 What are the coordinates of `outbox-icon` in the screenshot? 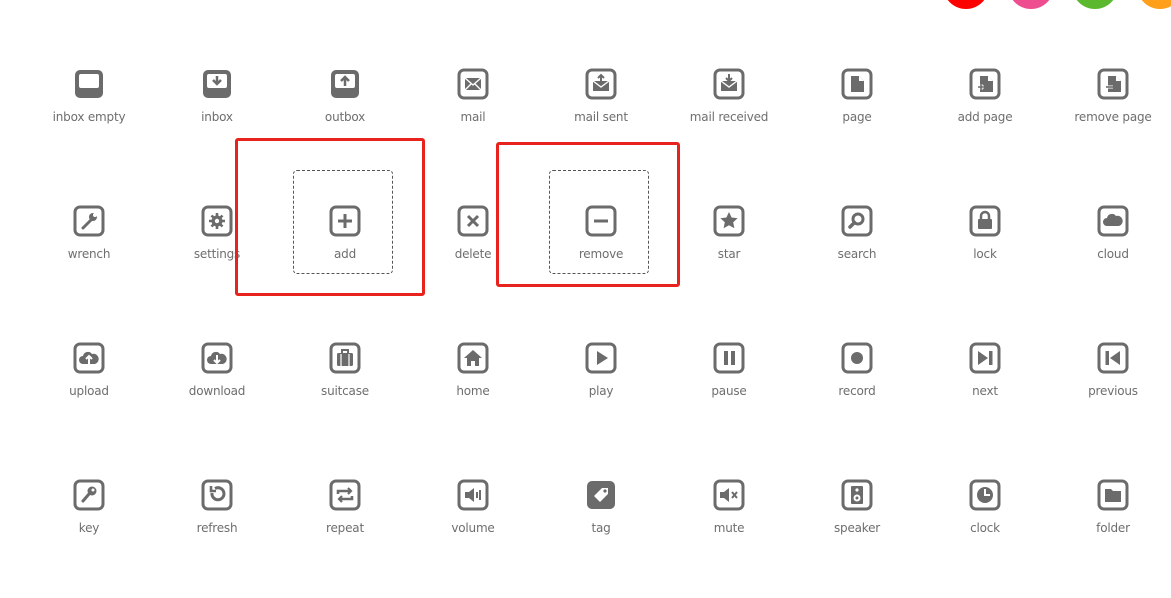 It's located at (345, 84).